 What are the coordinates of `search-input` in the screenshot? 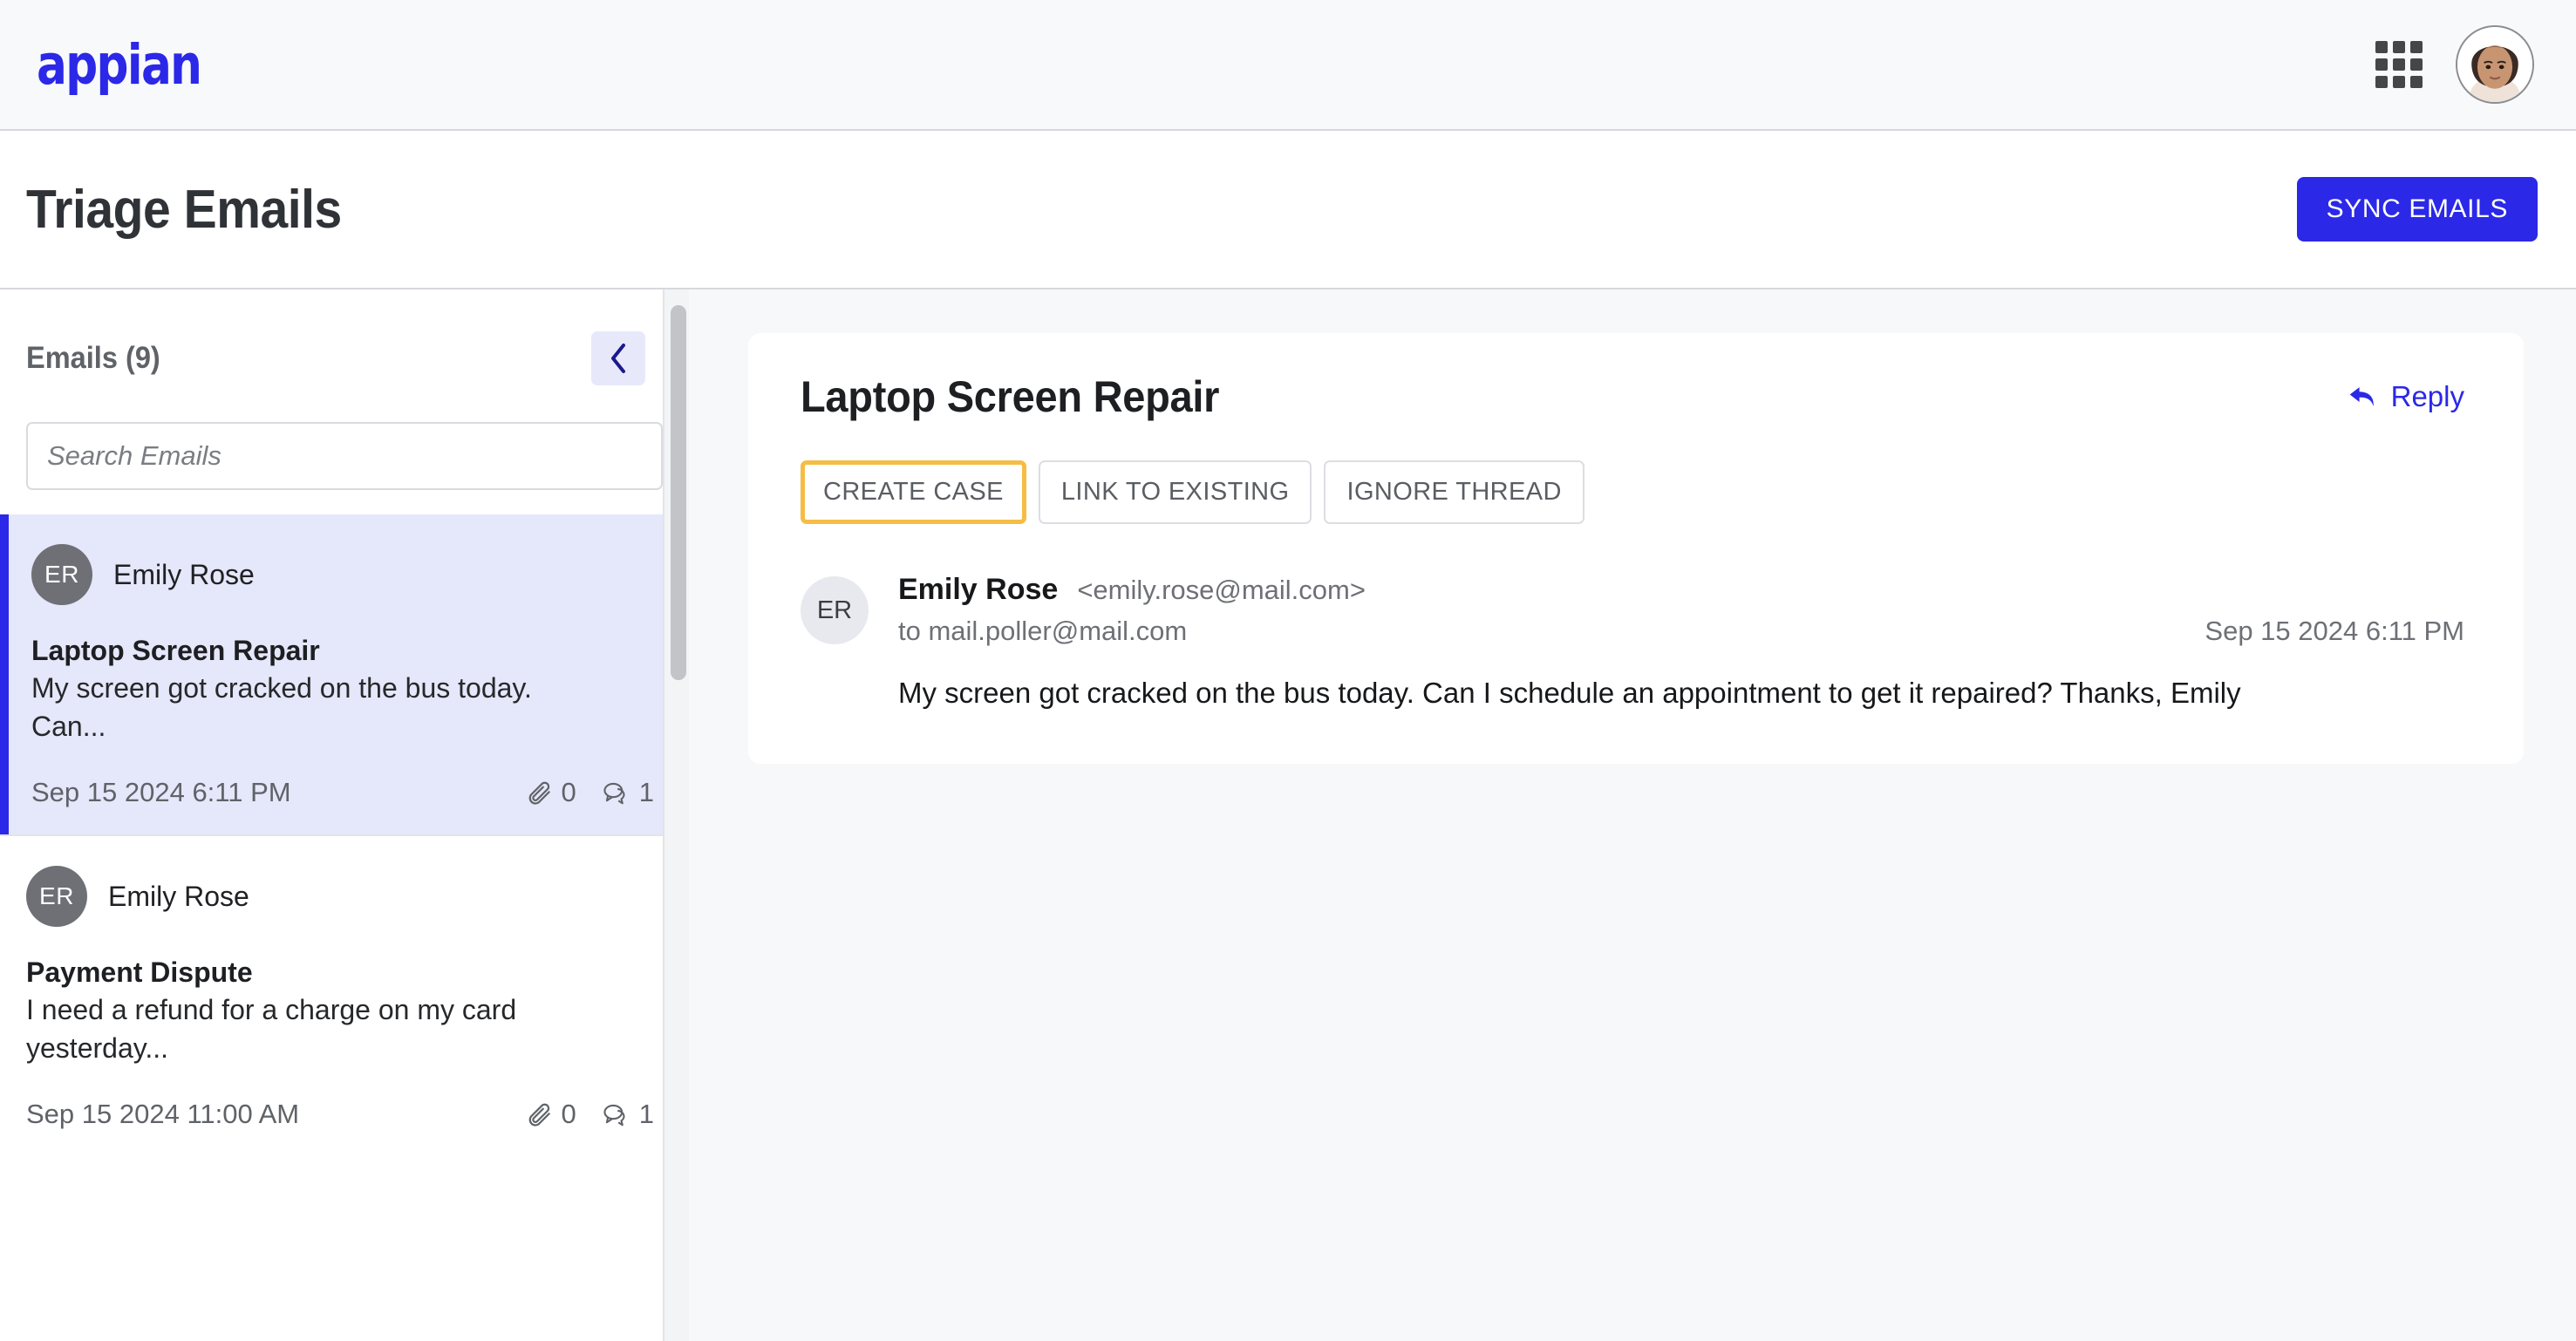 It's located at (344, 456).